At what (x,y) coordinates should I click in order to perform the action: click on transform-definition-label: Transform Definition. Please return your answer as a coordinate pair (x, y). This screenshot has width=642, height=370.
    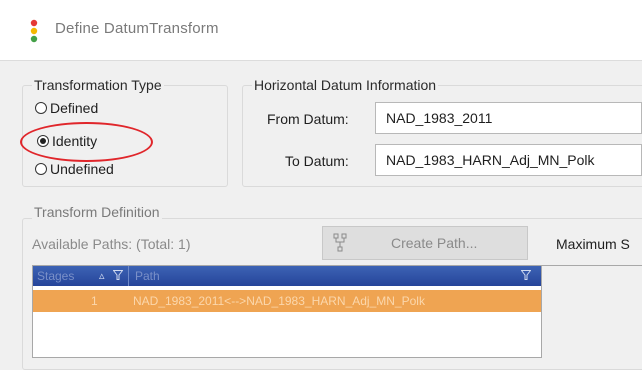
    Looking at the image, I should click on (97, 212).